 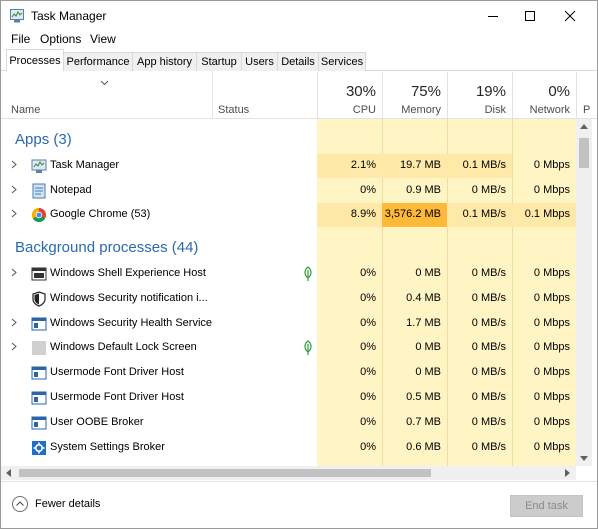 What do you see at coordinates (567, 473) in the screenshot?
I see `scroll-right-arrow-icon` at bounding box center [567, 473].